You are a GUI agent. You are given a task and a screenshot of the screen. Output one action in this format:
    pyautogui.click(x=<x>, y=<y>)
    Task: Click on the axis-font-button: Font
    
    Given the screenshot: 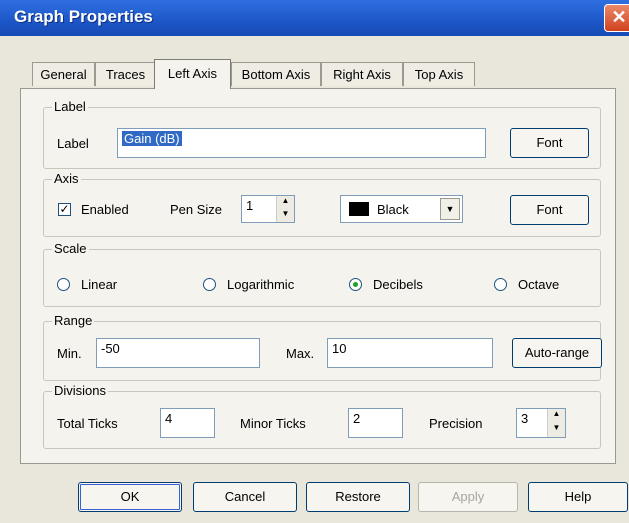 What is the action you would take?
    pyautogui.click(x=549, y=210)
    